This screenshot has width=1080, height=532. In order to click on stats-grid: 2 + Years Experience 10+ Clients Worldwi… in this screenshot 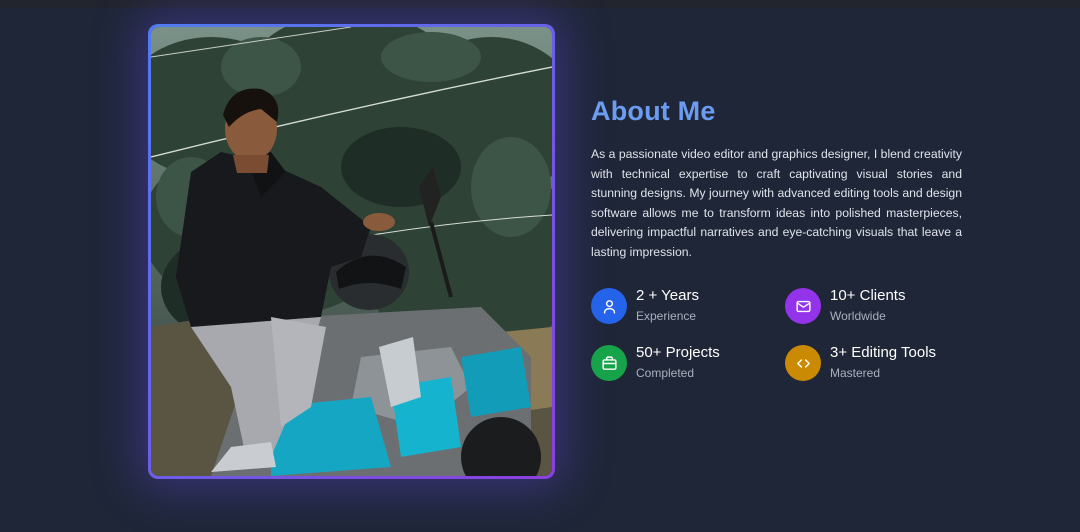, I will do `click(791, 337)`.